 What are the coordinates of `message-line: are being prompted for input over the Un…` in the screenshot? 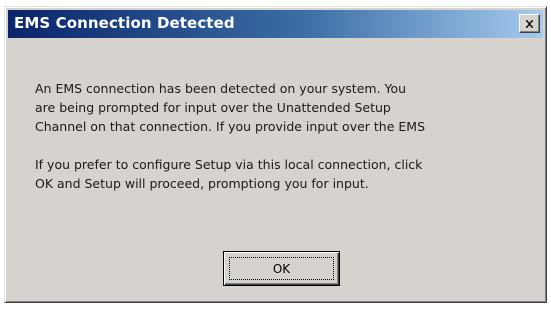 It's located at (213, 107).